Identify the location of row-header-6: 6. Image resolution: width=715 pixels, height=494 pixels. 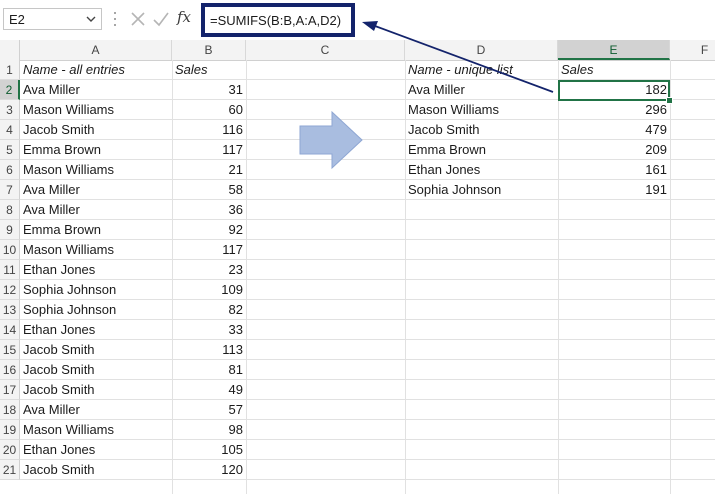
(10, 170).